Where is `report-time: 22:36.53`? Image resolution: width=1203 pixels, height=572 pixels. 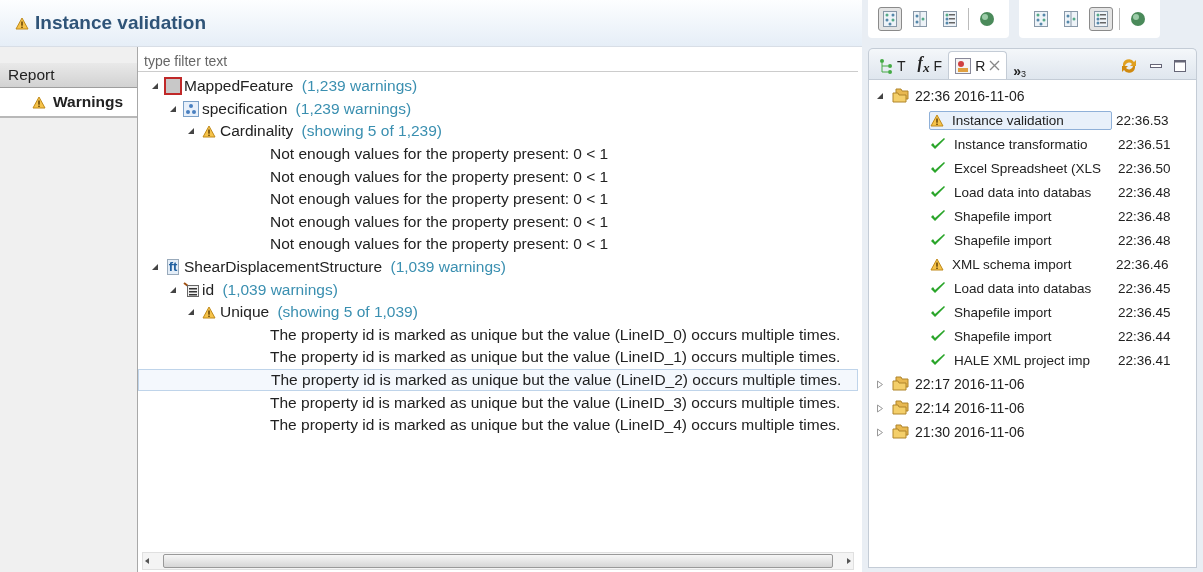 report-time: 22:36.53 is located at coordinates (1142, 120).